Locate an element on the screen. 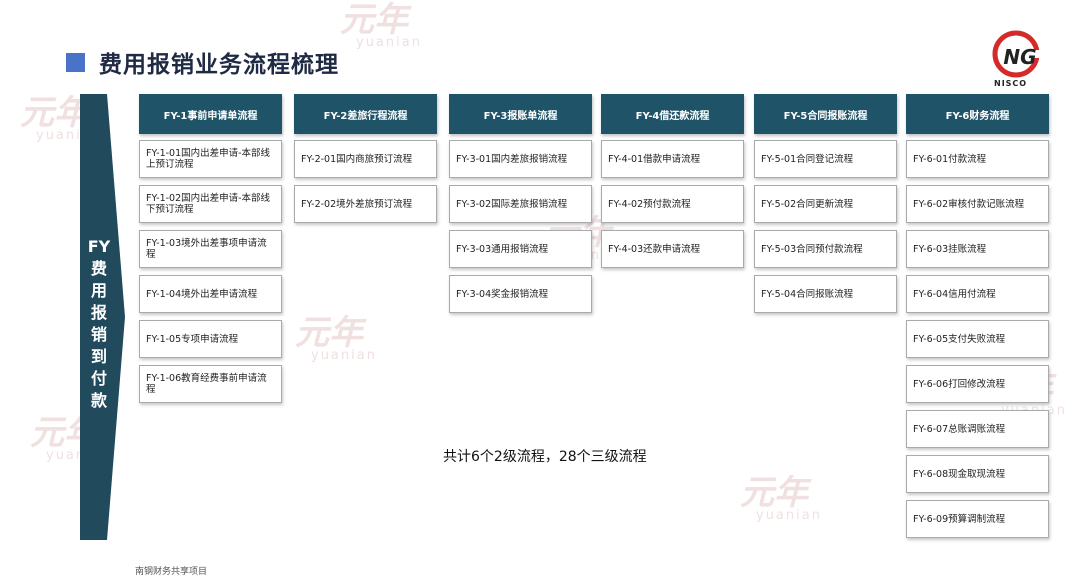 The height and width of the screenshot is (585, 1080). column-header: FY-1事前申请单流程 is located at coordinates (210, 114).